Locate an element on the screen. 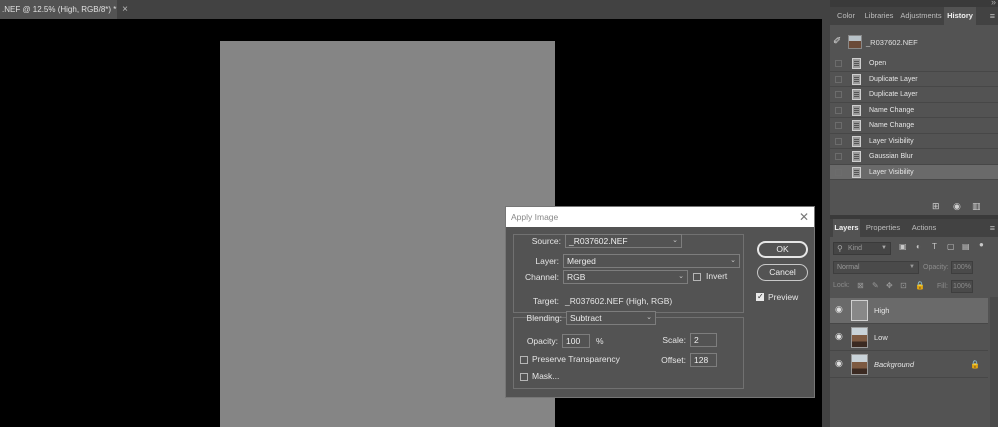  layers-scrollbar is located at coordinates (994, 362).